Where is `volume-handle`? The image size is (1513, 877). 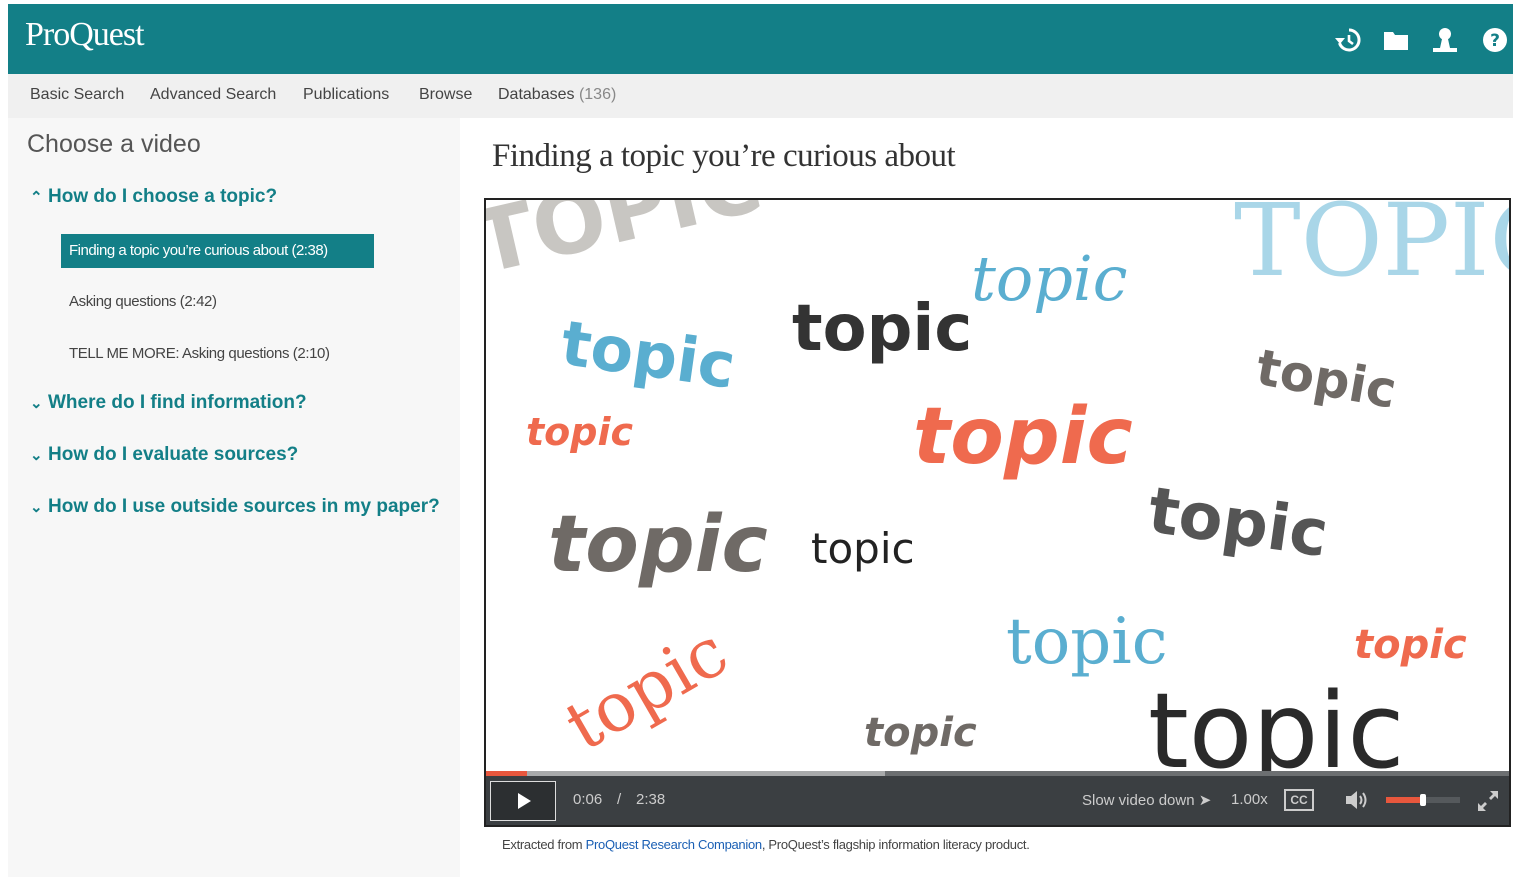 volume-handle is located at coordinates (1423, 800).